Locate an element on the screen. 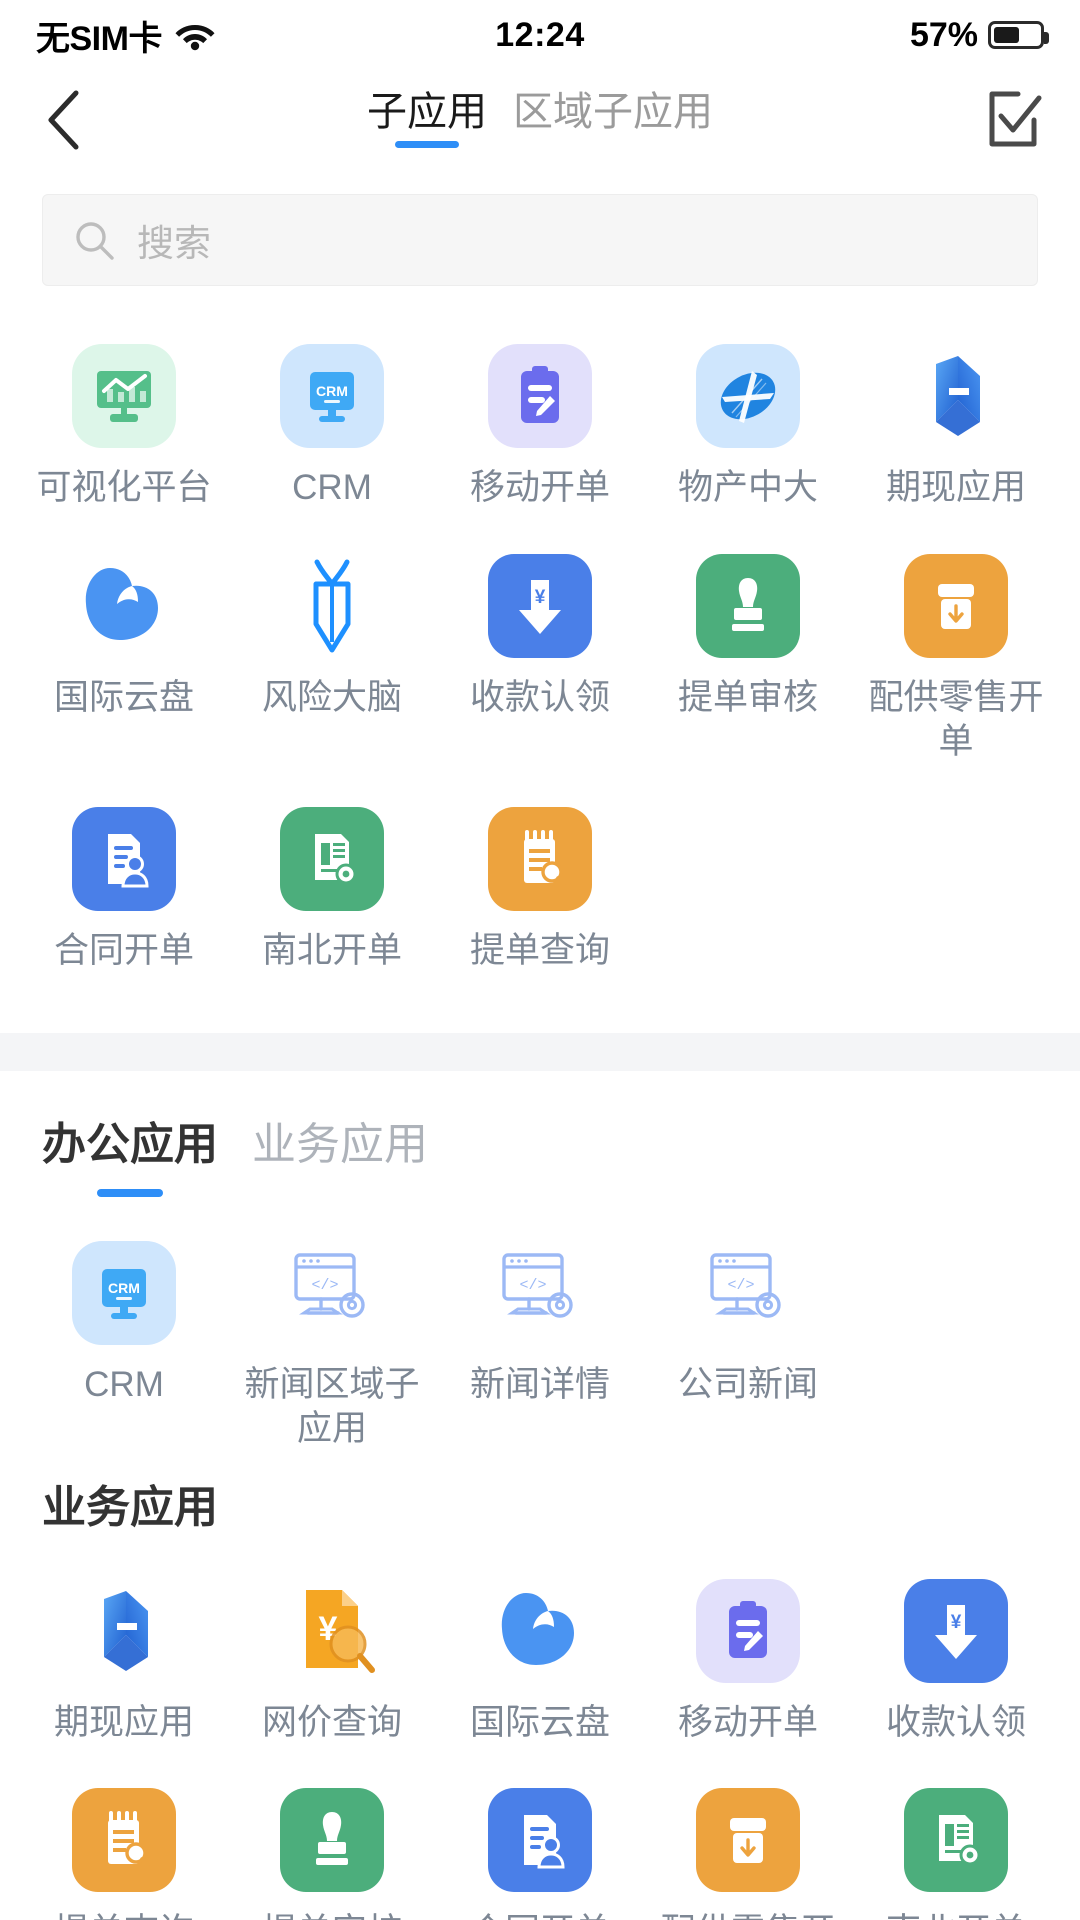 The width and height of the screenshot is (1080, 1920). battery-icon is located at coordinates (1018, 35).